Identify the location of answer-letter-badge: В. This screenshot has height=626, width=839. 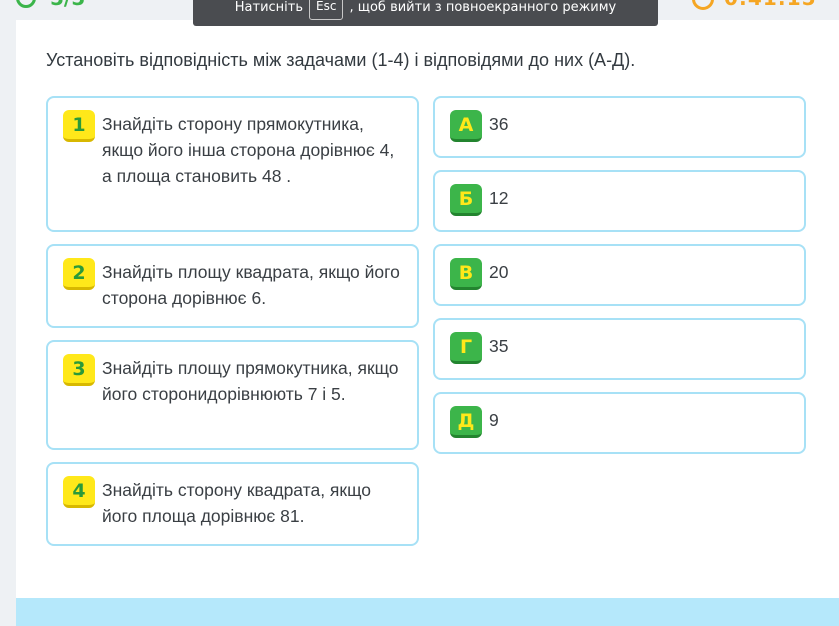
(466, 274).